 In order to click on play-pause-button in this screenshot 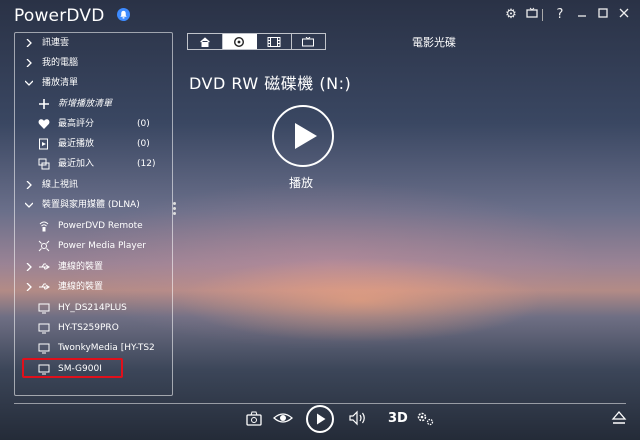, I will do `click(320, 419)`.